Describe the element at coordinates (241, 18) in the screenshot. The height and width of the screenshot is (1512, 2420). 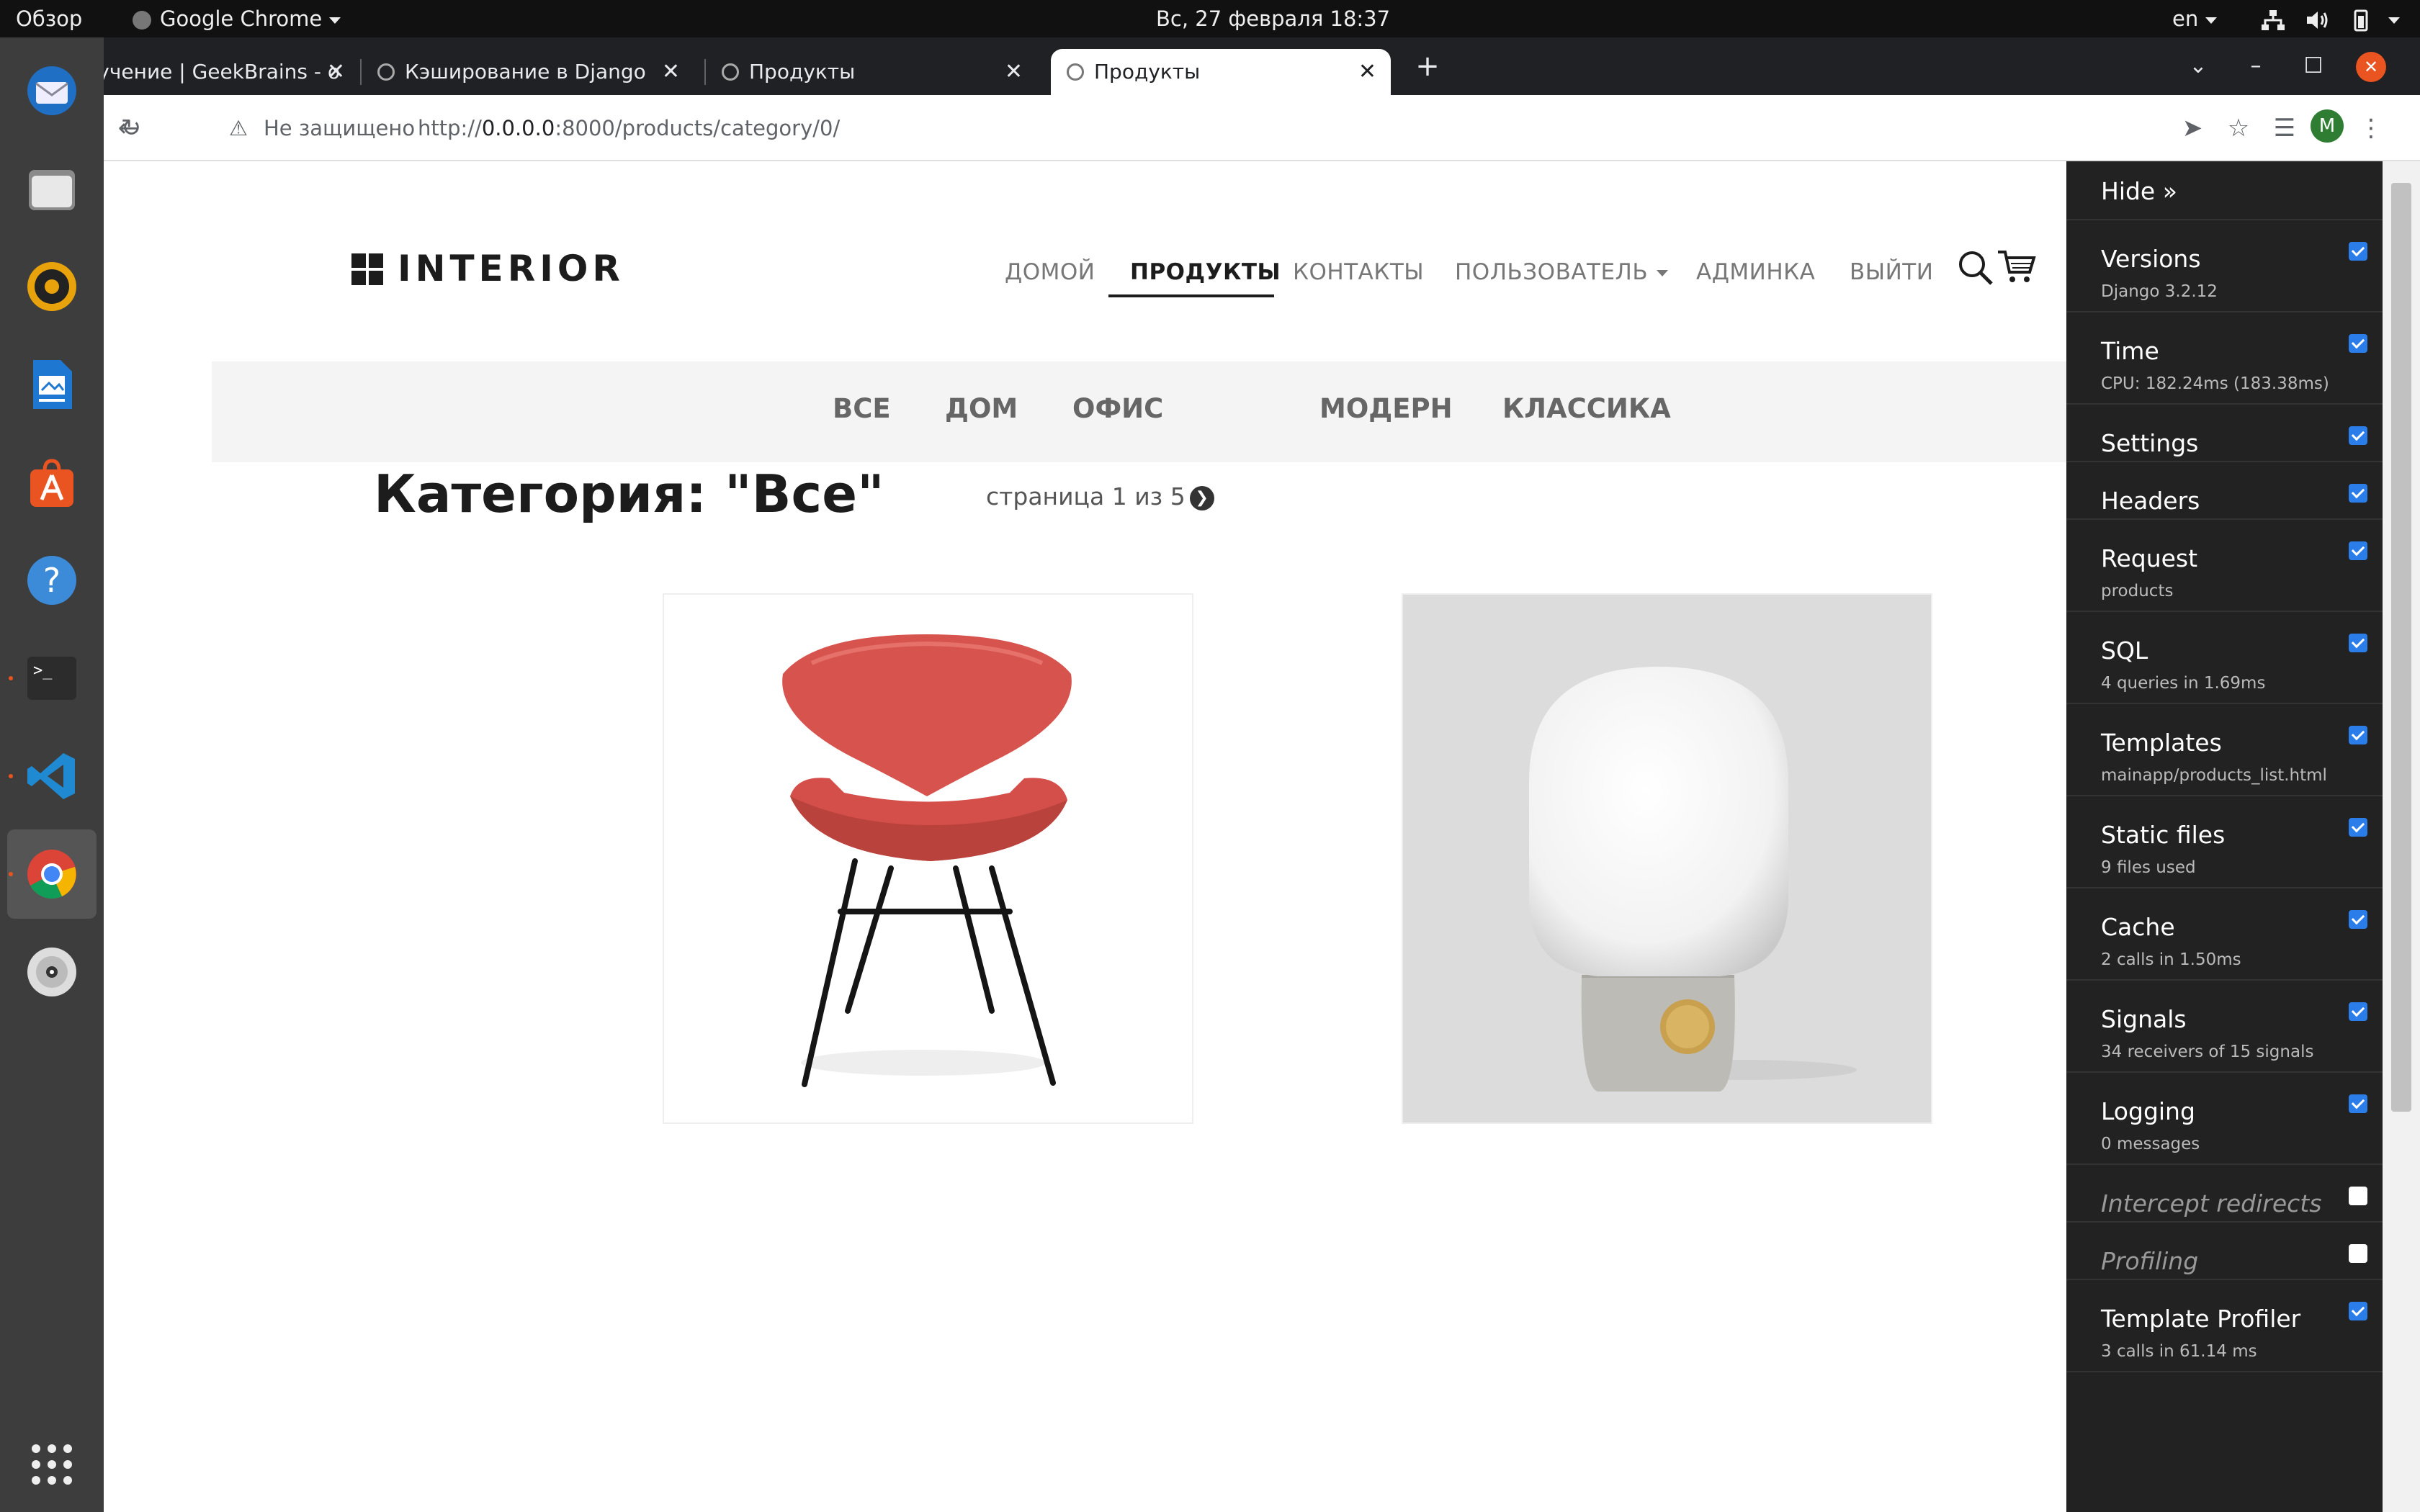
I see `app-menu-label: Google Chrome` at that location.